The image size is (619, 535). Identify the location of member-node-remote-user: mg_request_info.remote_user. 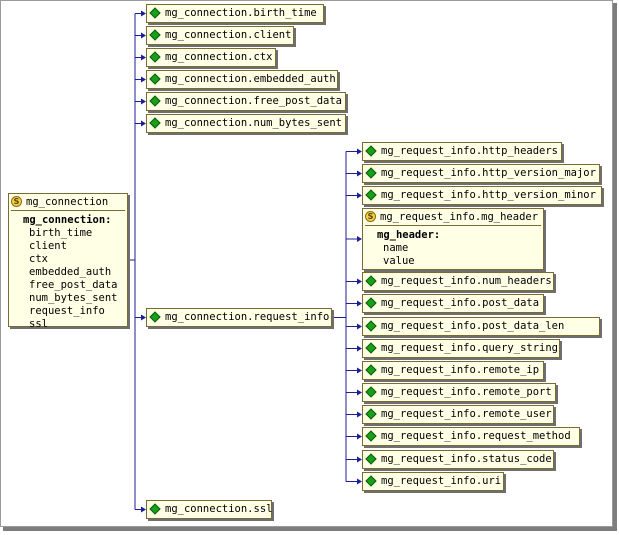
(458, 414).